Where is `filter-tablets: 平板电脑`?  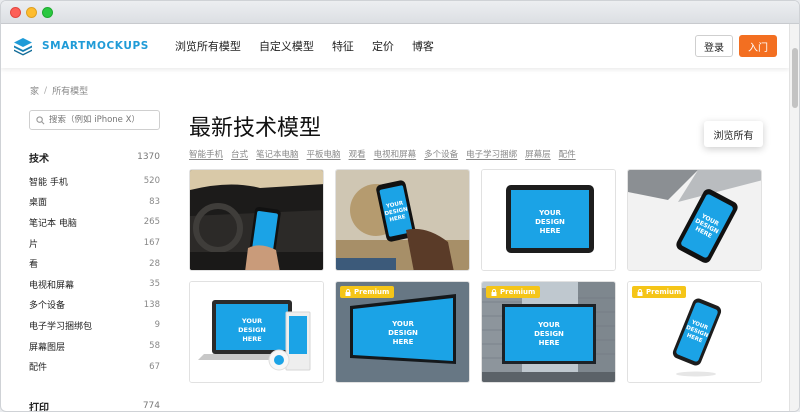 filter-tablets: 平板电脑 is located at coordinates (324, 154).